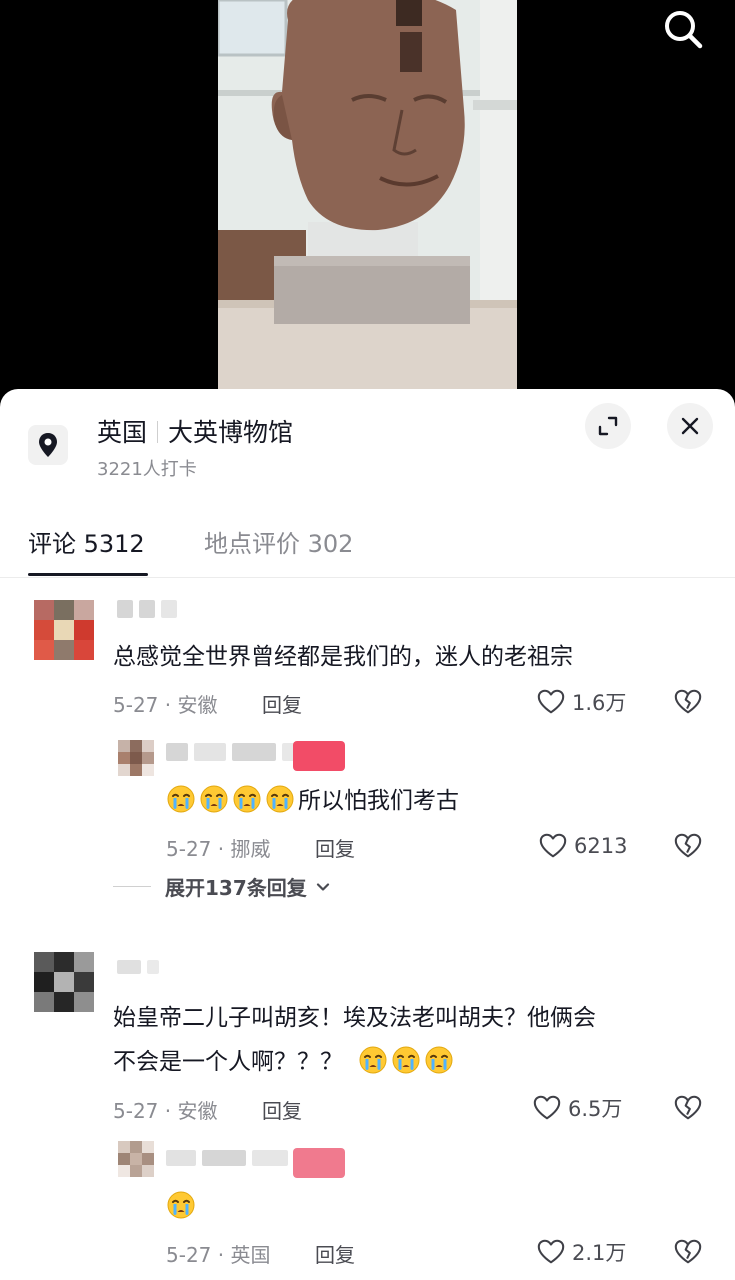 The height and width of the screenshot is (1280, 735). What do you see at coordinates (601, 846) in the screenshot?
I see `like-count: 6213` at bounding box center [601, 846].